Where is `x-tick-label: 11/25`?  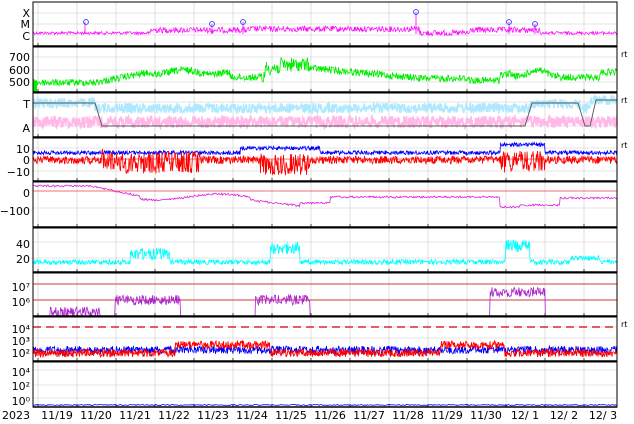 x-tick-label: 11/25 is located at coordinates (291, 415).